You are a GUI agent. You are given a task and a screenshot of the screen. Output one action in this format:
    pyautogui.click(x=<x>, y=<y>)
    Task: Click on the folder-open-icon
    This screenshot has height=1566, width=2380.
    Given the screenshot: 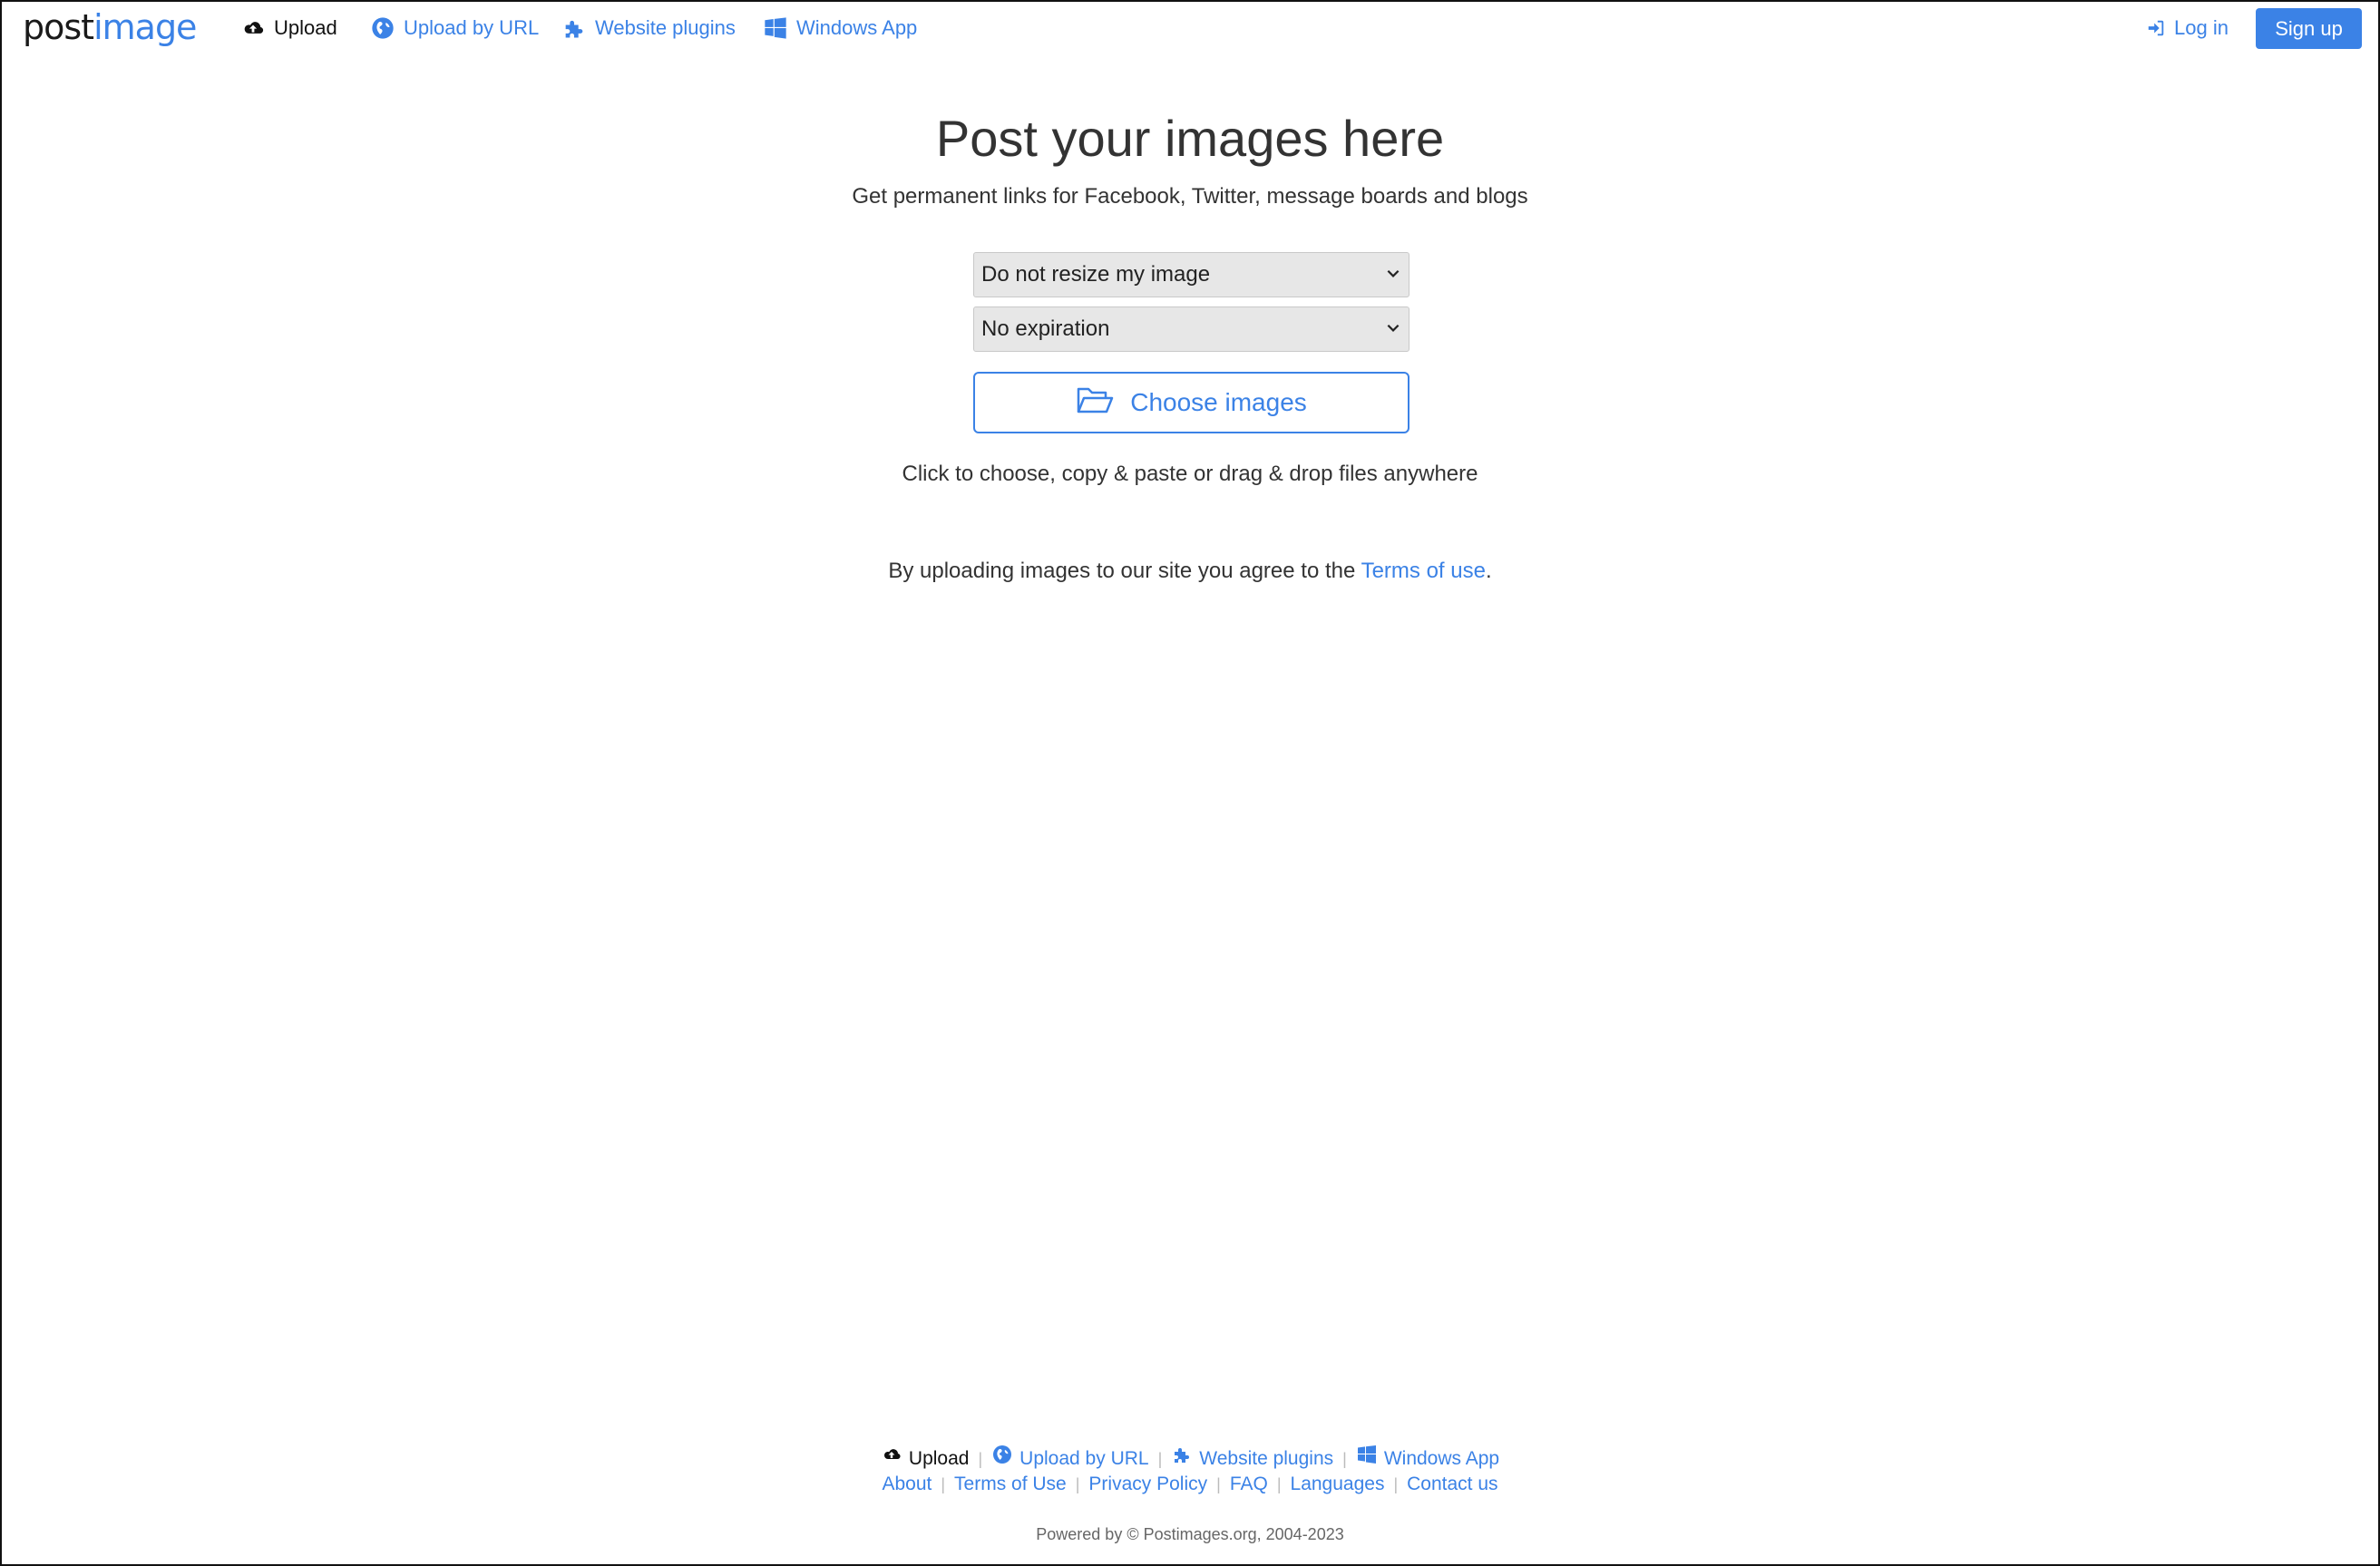 What is the action you would take?
    pyautogui.click(x=1095, y=403)
    